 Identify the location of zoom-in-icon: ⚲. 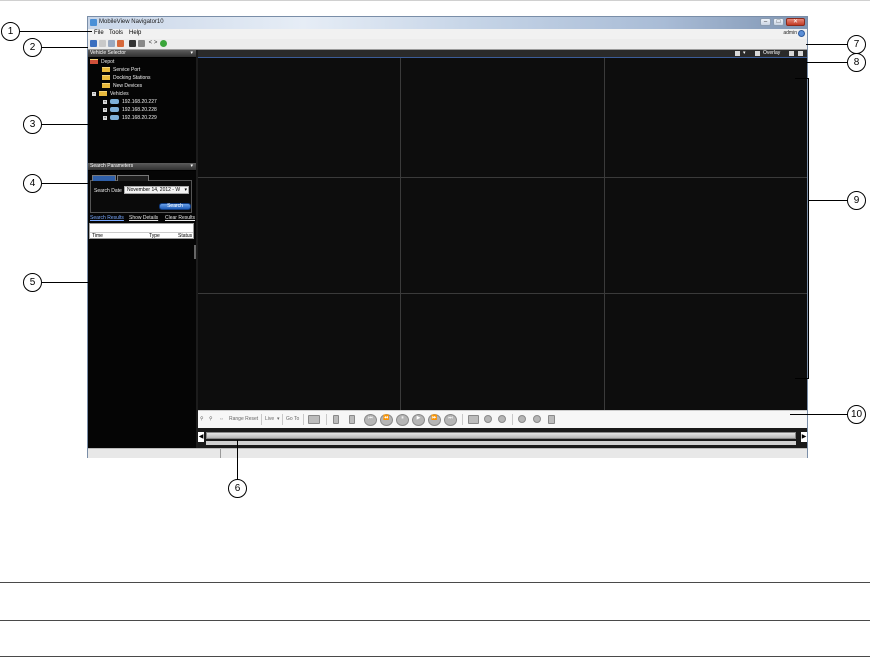
(202, 419).